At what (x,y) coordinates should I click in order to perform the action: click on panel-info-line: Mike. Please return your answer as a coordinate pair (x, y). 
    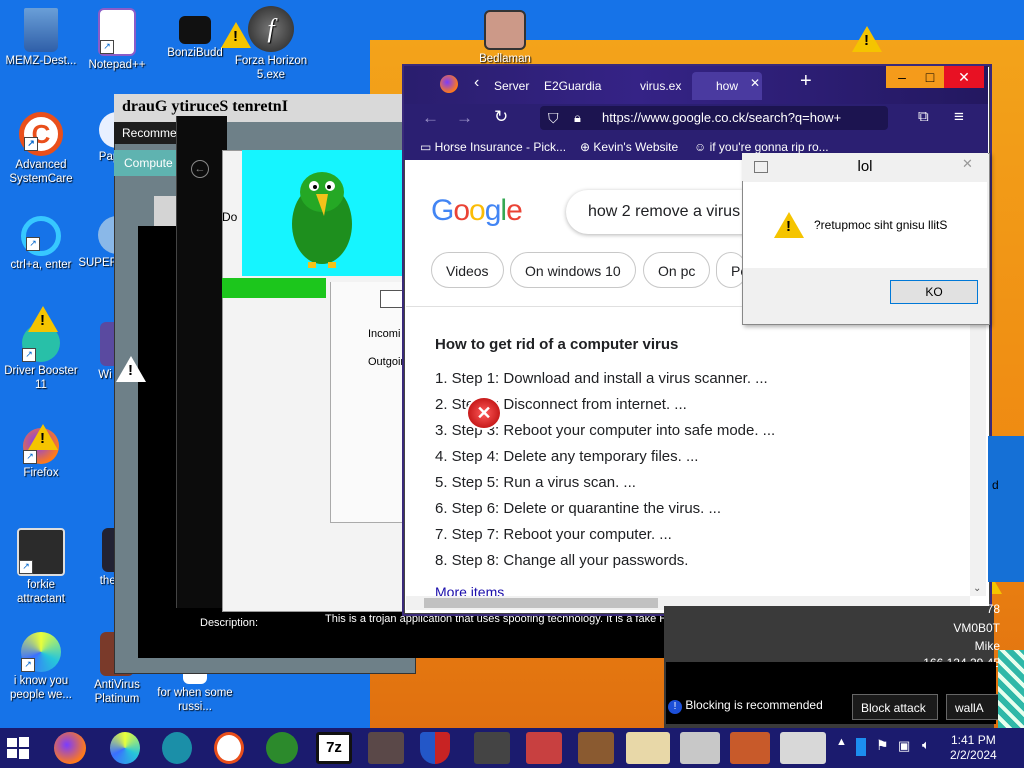
    Looking at the image, I should click on (987, 646).